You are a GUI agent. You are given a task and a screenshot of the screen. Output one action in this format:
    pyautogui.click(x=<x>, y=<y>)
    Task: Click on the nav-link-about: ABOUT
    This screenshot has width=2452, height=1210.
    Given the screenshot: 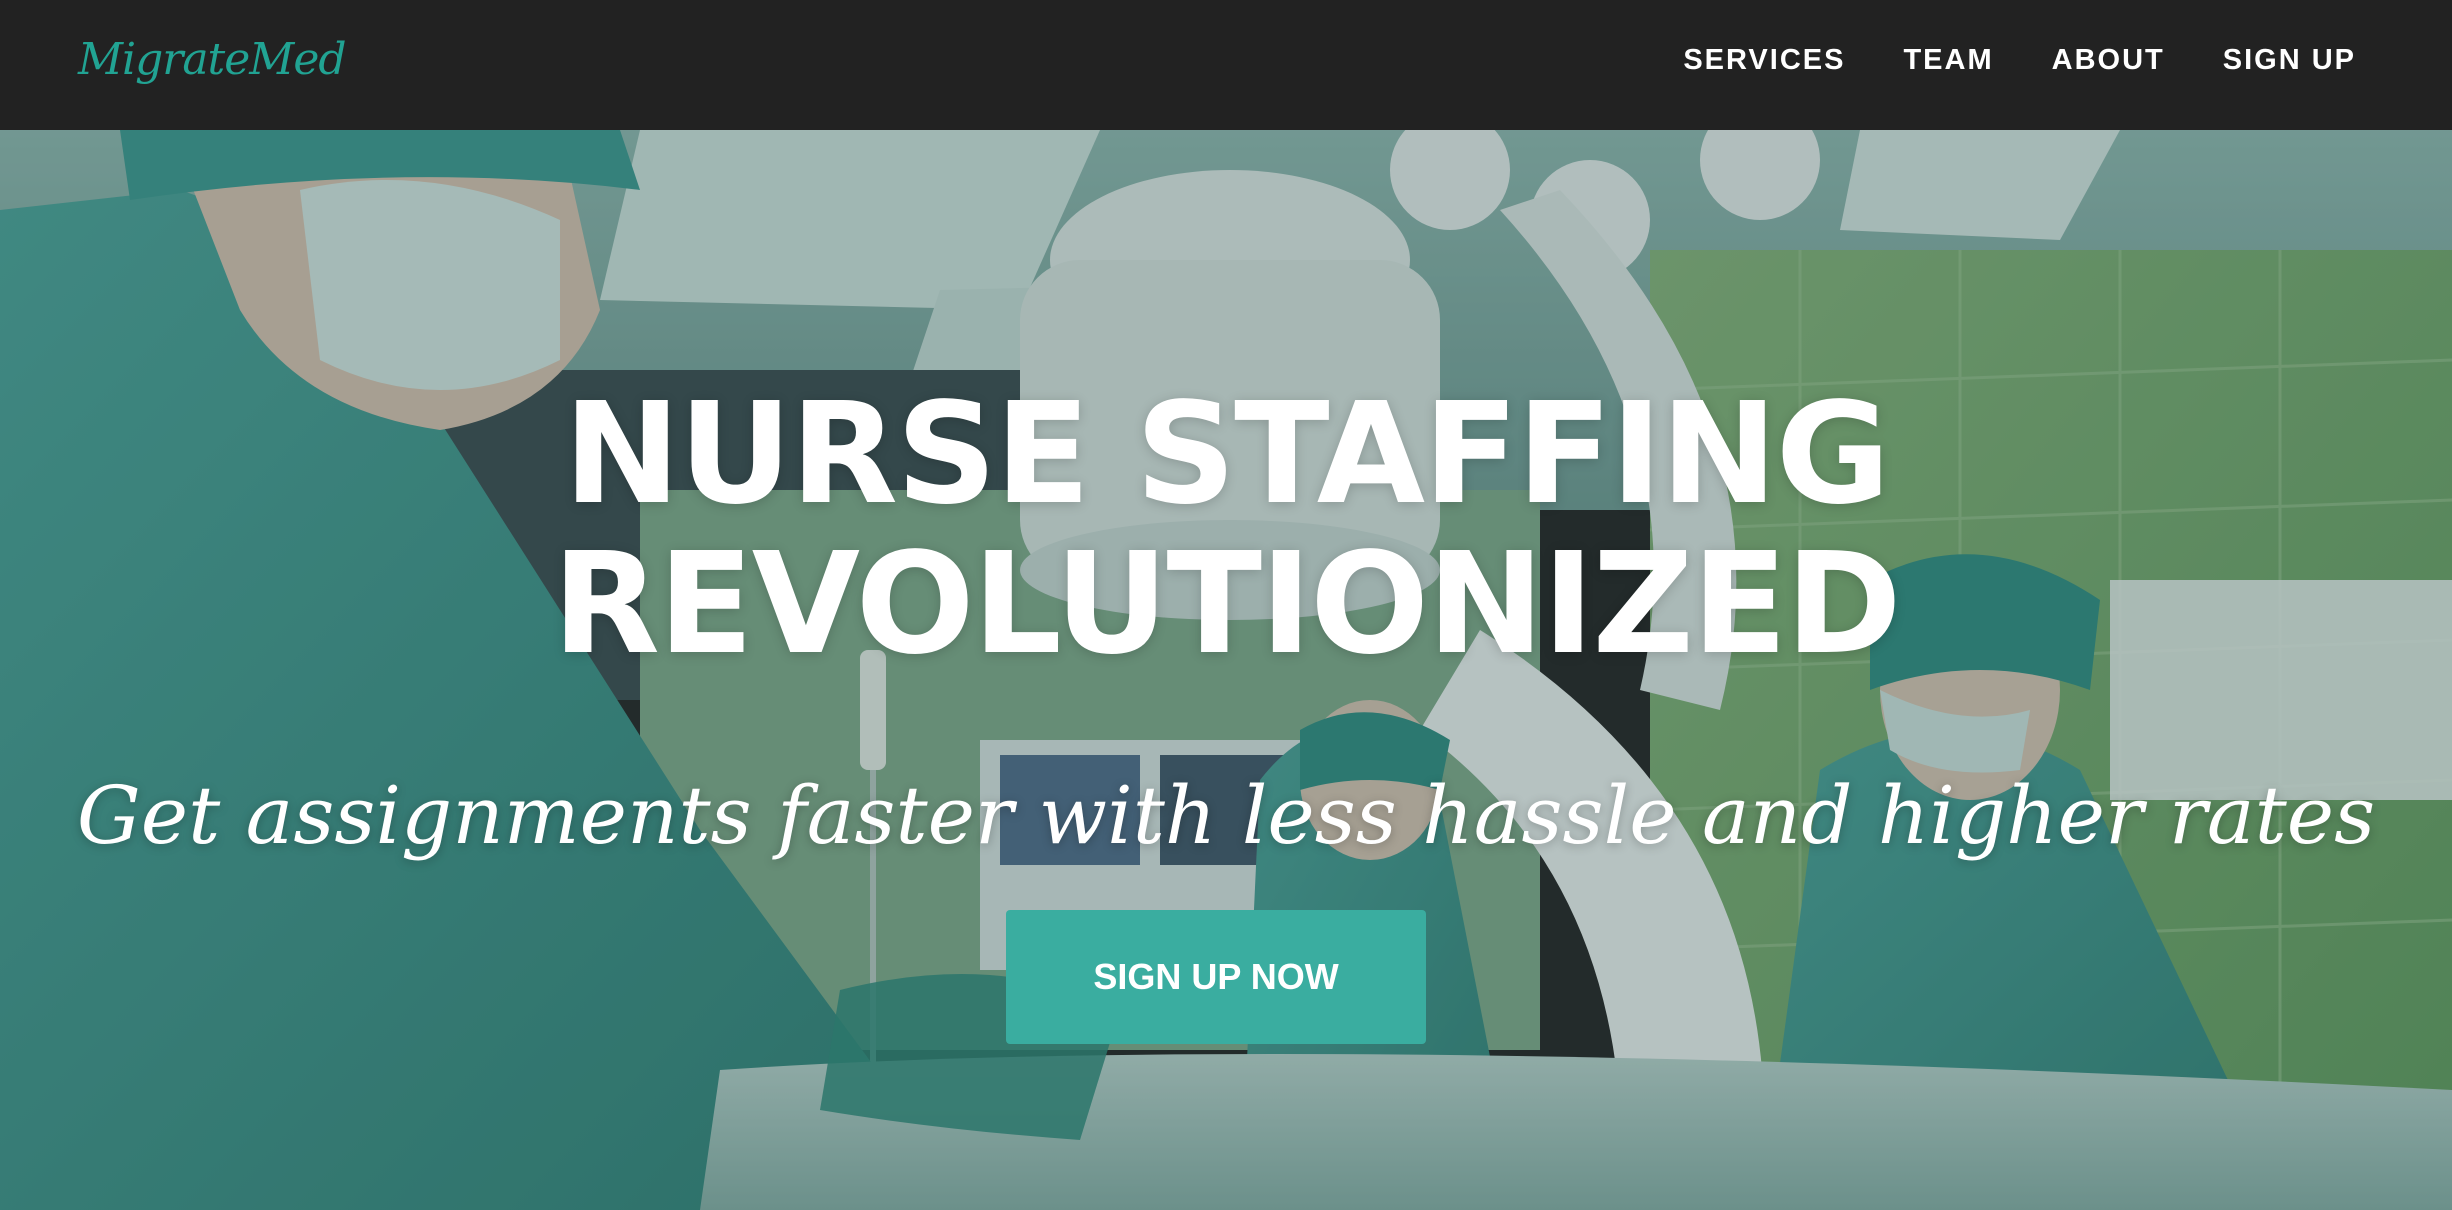 What is the action you would take?
    pyautogui.click(x=2108, y=60)
    